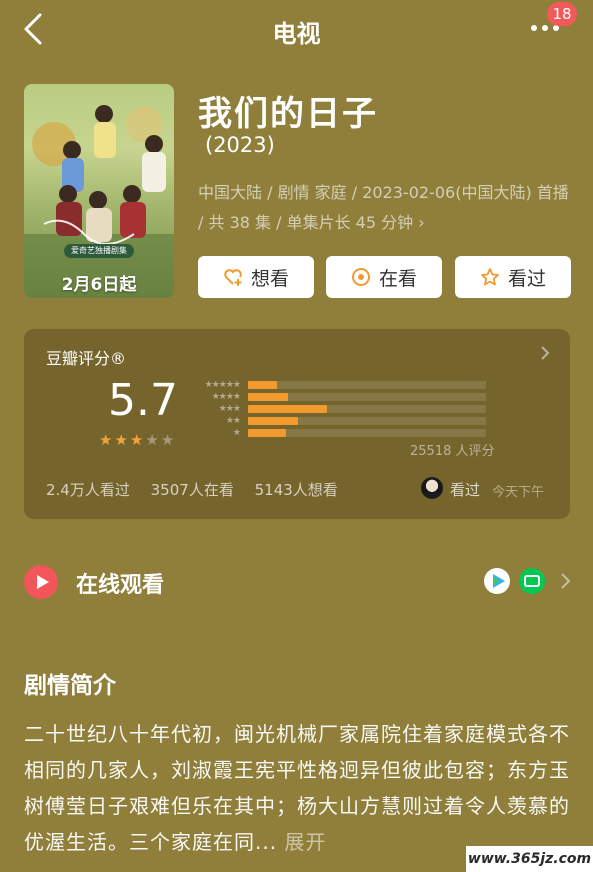 This screenshot has width=593, height=872. I want to click on watched-count: 2.4万人看过, so click(88, 490).